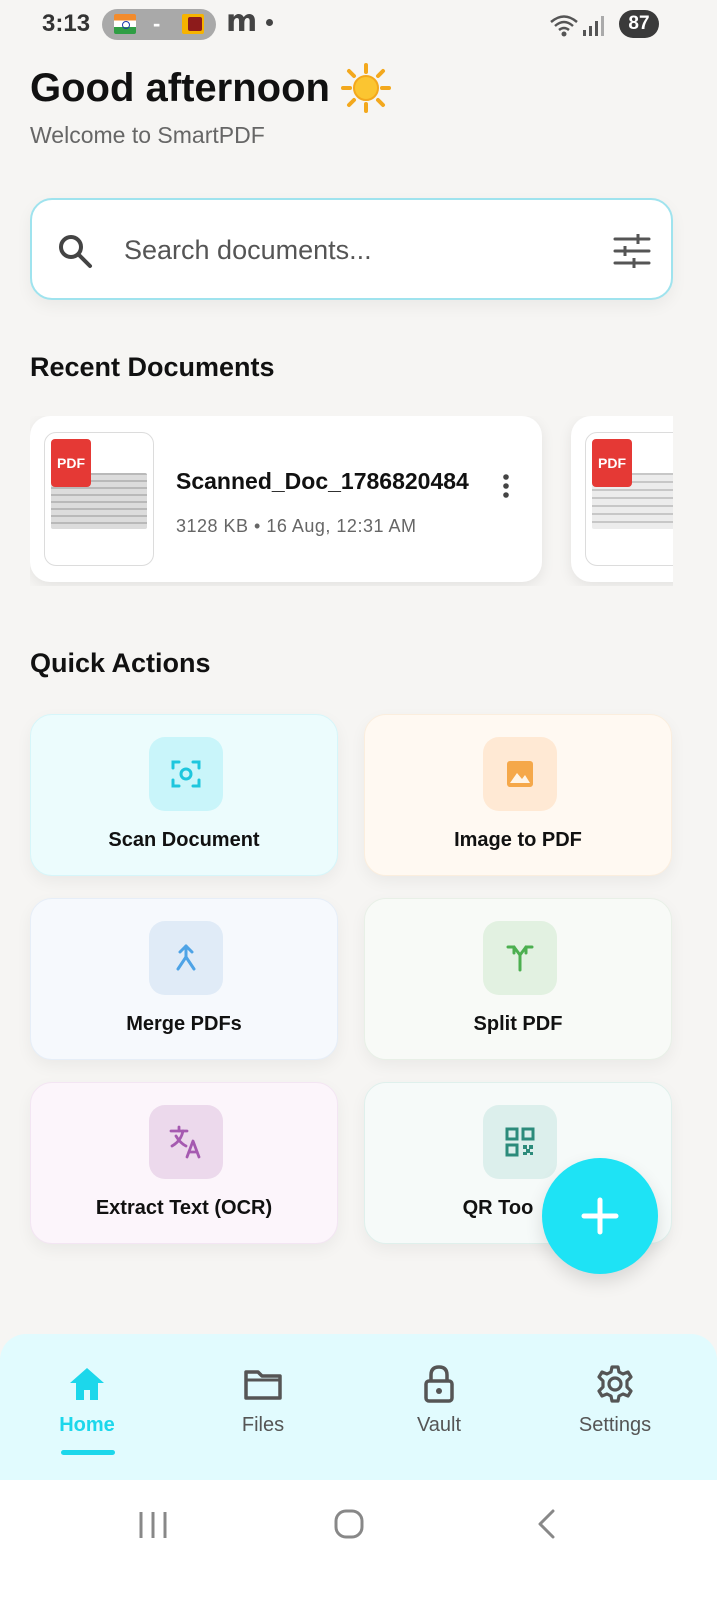 This screenshot has height=1600, width=717. I want to click on status-time: 3:13, so click(66, 23).